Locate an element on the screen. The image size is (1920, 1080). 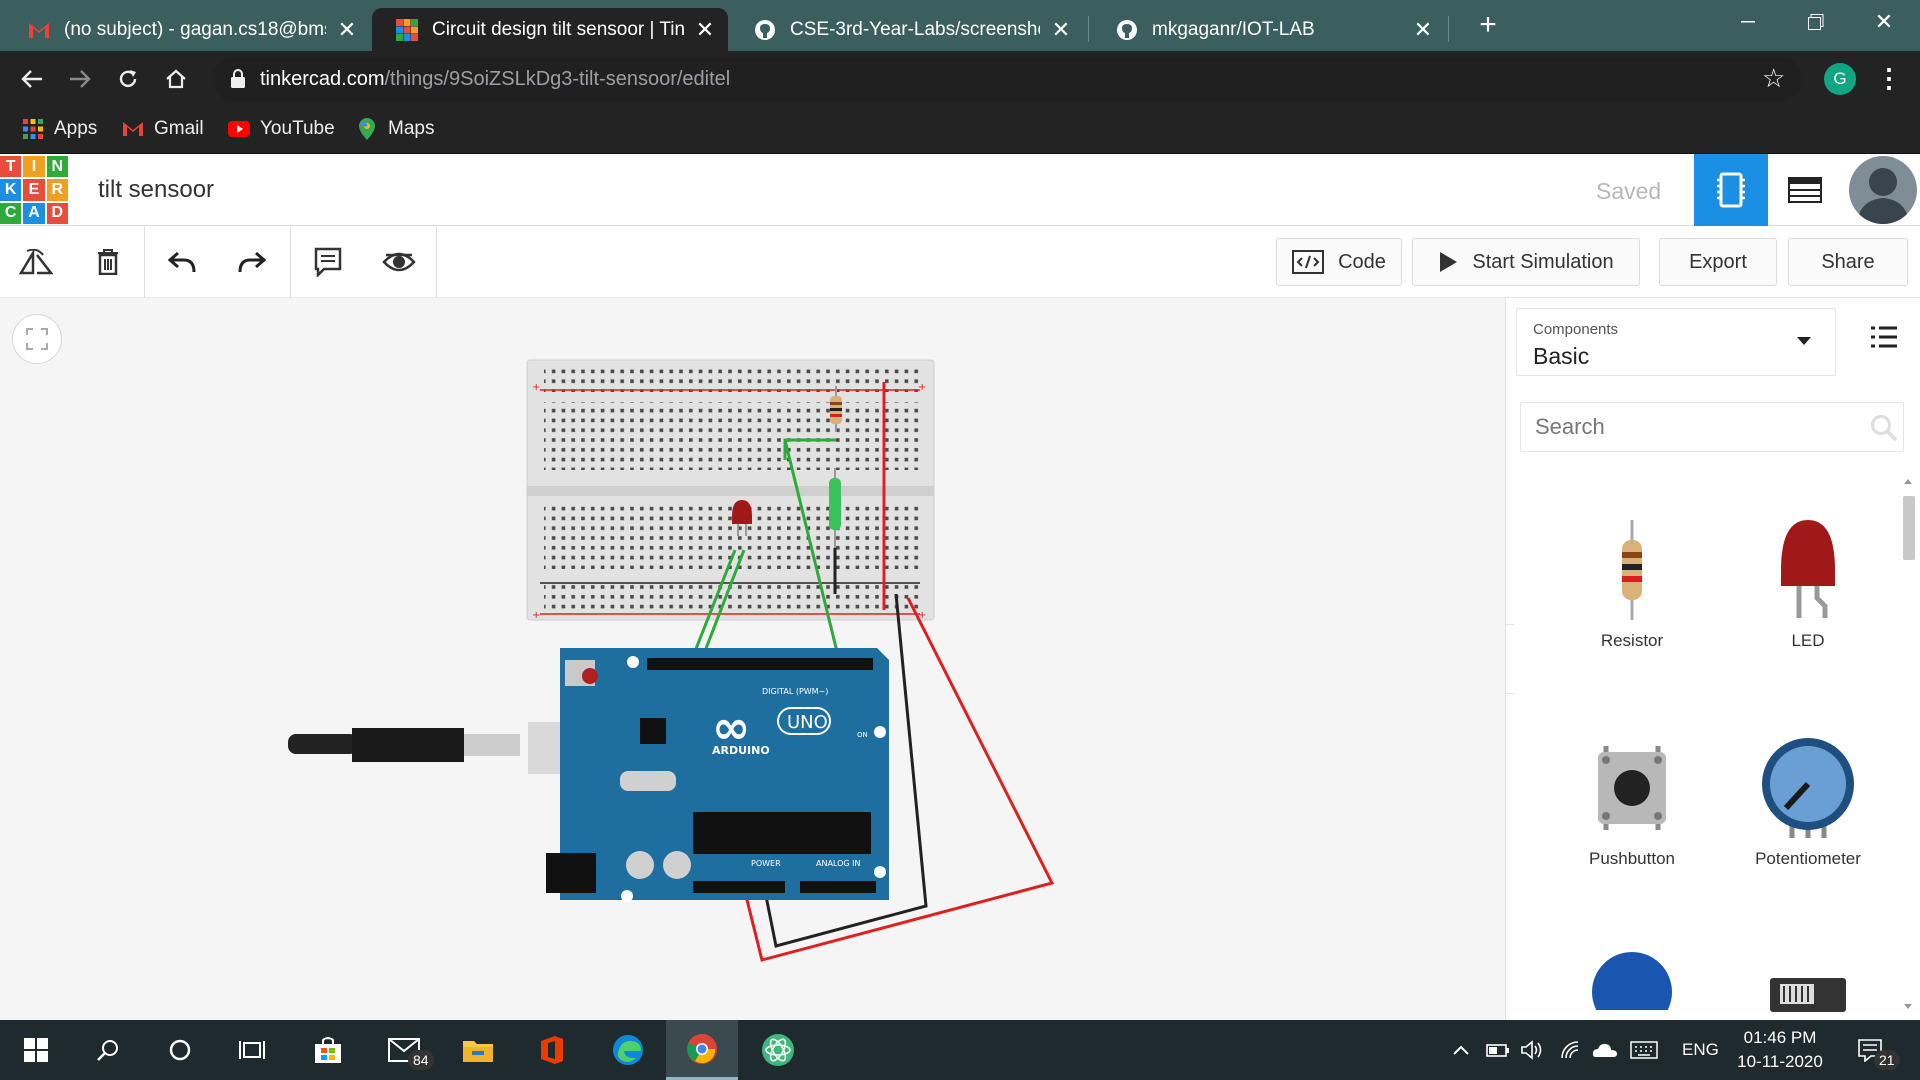
battery-icon is located at coordinates (1498, 1050).